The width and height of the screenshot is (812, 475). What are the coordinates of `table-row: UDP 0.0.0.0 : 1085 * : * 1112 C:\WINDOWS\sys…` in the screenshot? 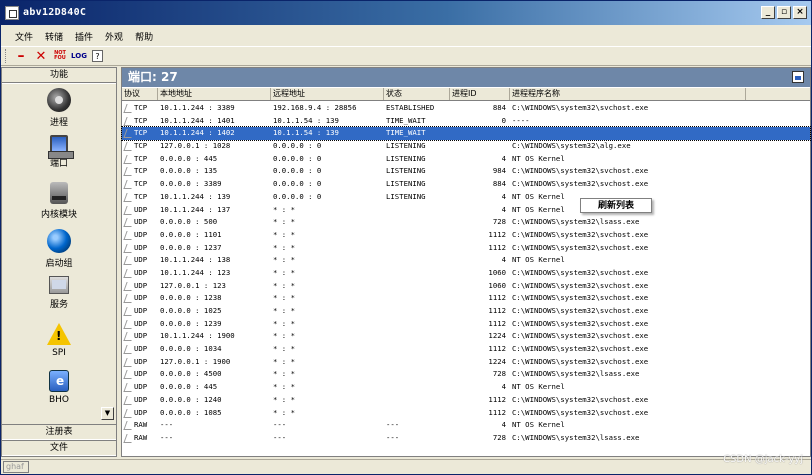 It's located at (466, 413).